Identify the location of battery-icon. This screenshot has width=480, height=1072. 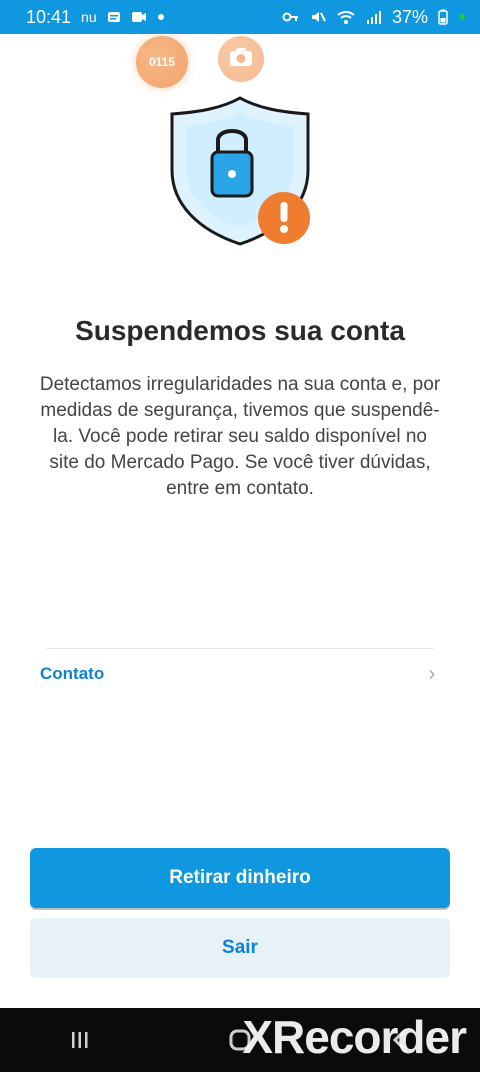
(443, 17).